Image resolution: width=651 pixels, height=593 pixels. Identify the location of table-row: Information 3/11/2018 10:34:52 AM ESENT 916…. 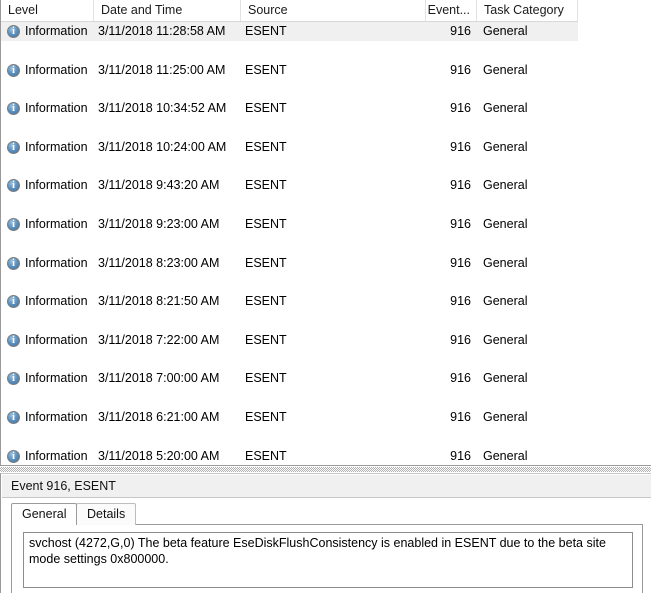
(289, 108).